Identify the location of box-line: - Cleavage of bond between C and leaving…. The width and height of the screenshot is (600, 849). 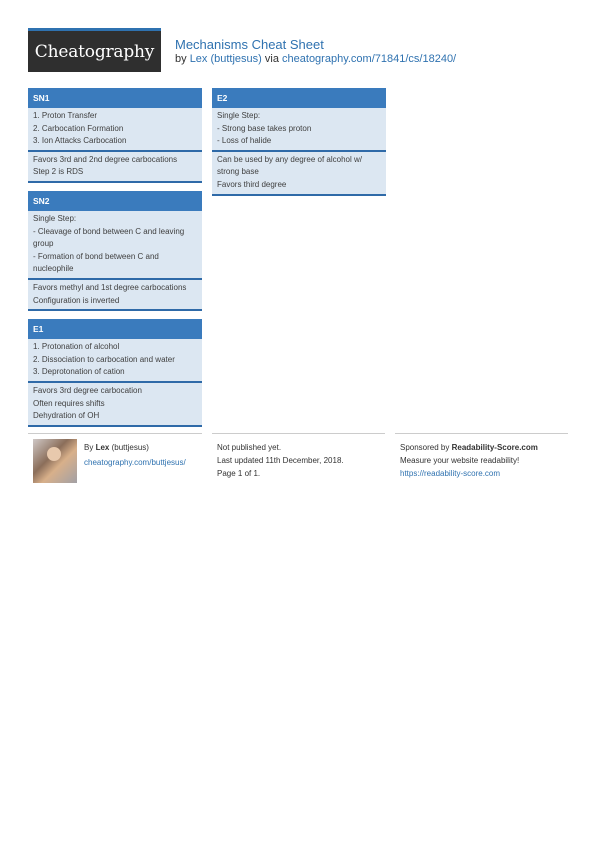
(109, 237).